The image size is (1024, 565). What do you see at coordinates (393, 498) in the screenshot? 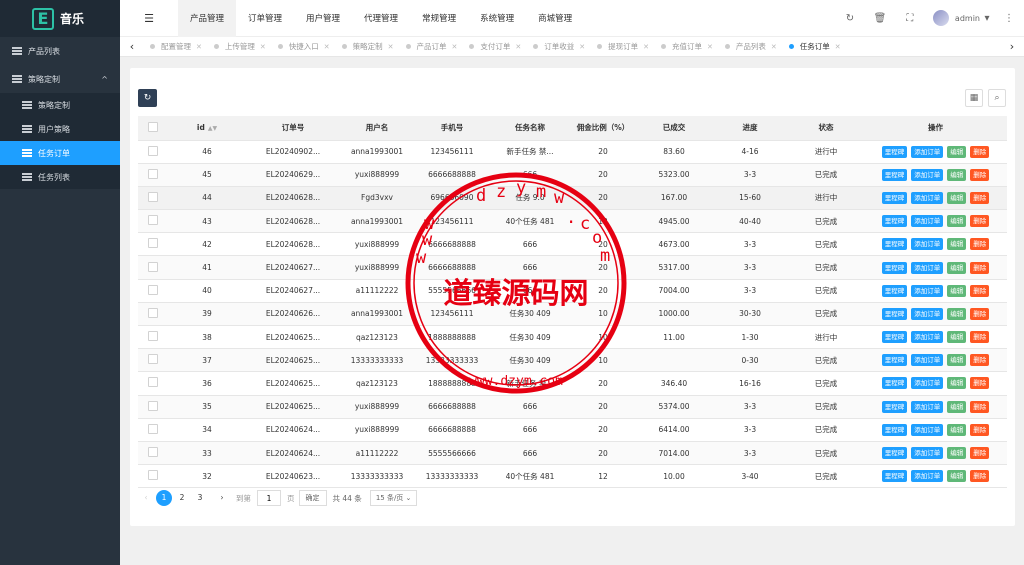
I see `pager-size-select: 15 条/页 ⌄` at bounding box center [393, 498].